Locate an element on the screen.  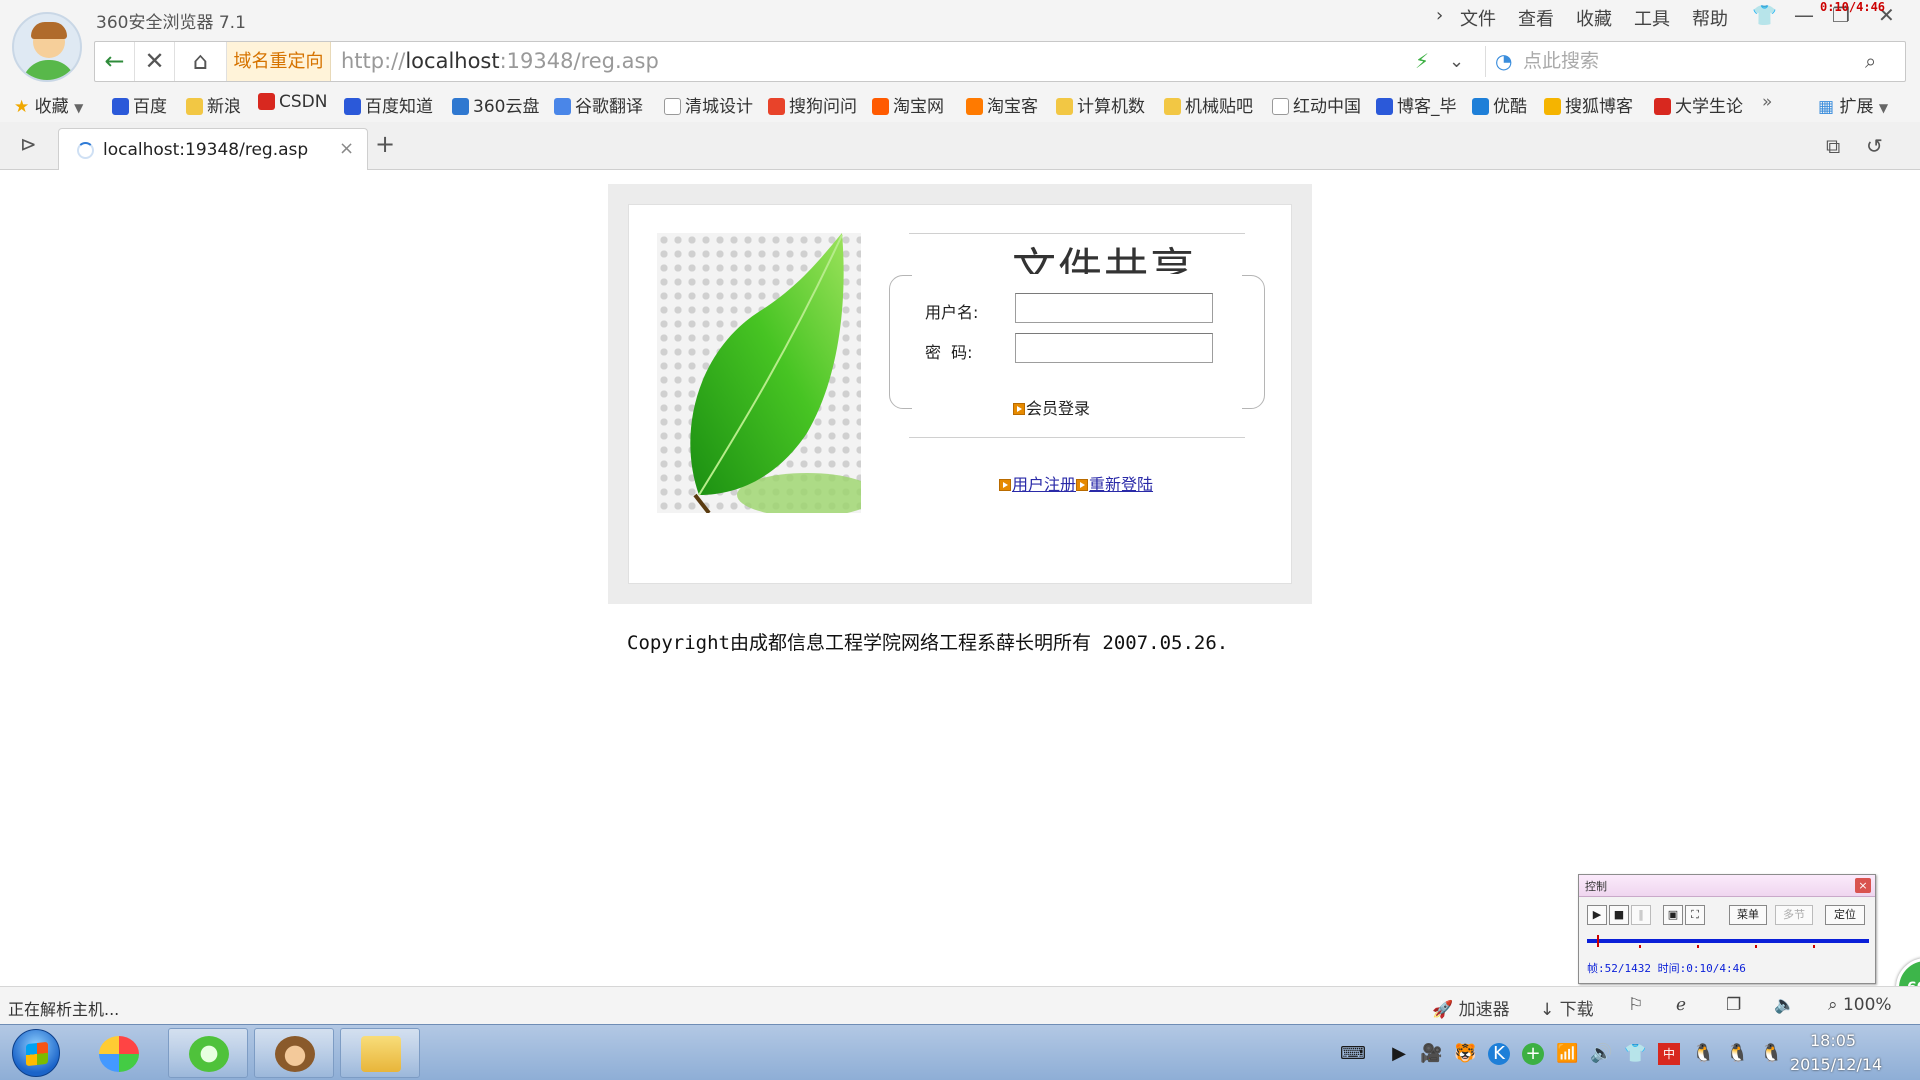
password-input is located at coordinates (1114, 348).